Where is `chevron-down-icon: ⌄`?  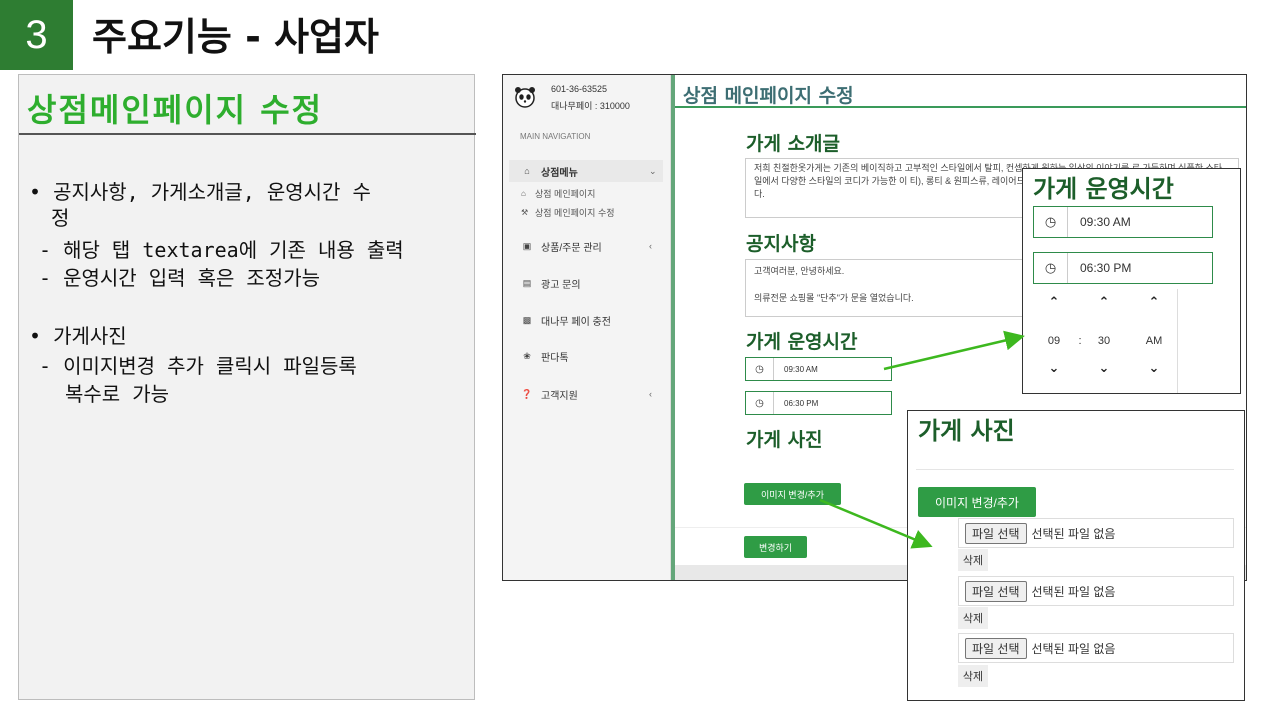
chevron-down-icon: ⌄ is located at coordinates (653, 170).